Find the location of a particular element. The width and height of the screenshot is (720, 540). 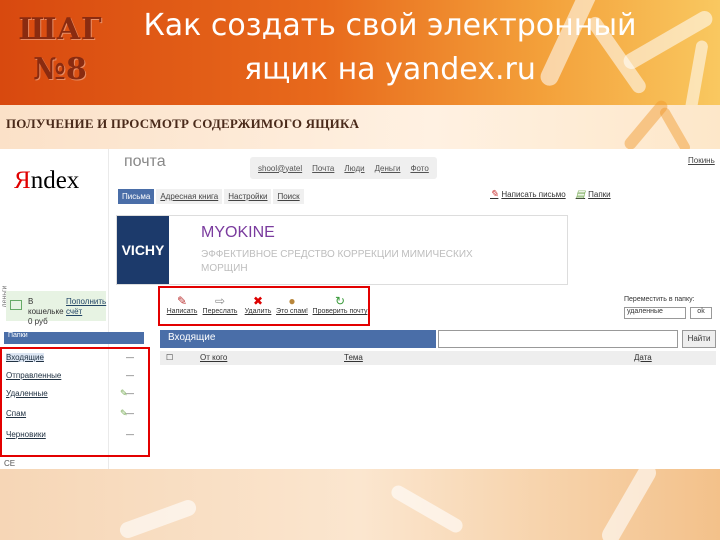

write-button: ✎ Написать is located at coordinates (182, 304).